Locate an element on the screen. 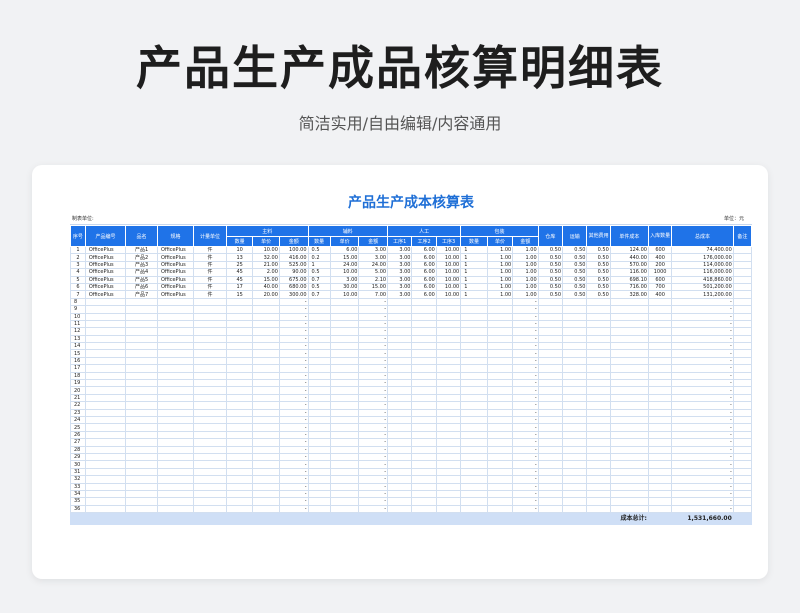  table-cell: 18 is located at coordinates (78, 376).